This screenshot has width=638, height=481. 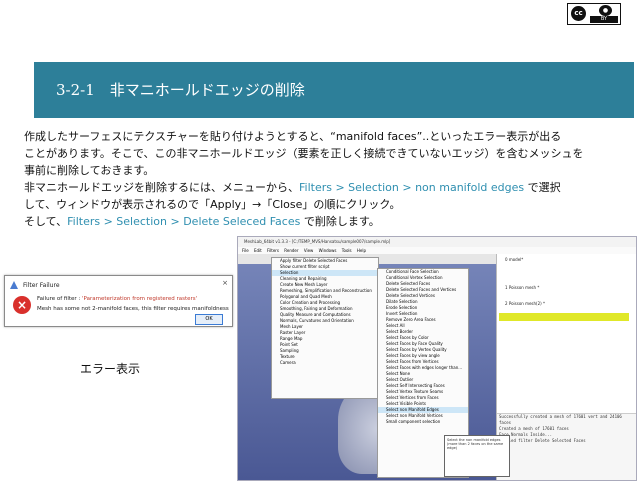 What do you see at coordinates (328, 250) in the screenshot?
I see `menu-windows: Windows` at bounding box center [328, 250].